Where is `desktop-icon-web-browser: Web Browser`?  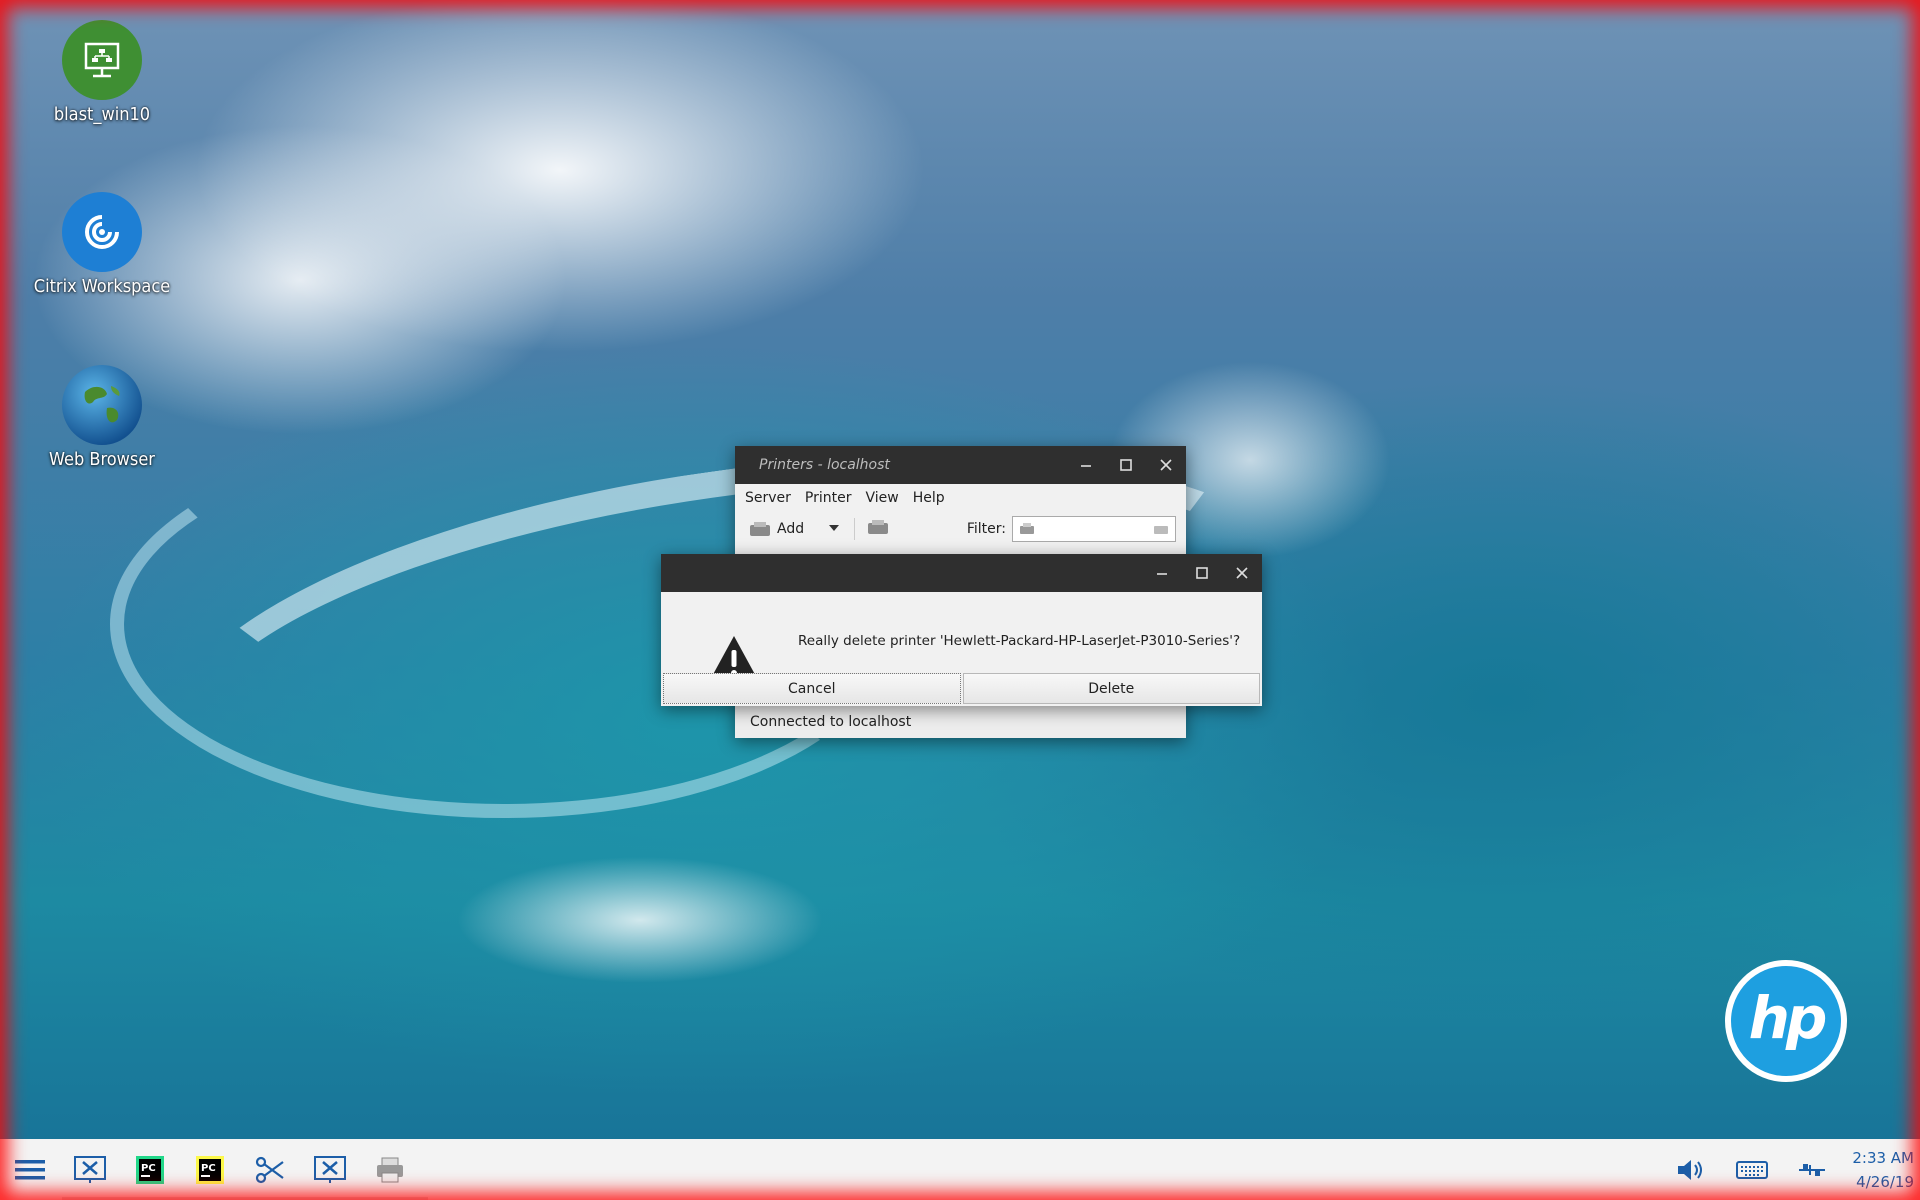
desktop-icon-web-browser: Web Browser is located at coordinates (102, 417).